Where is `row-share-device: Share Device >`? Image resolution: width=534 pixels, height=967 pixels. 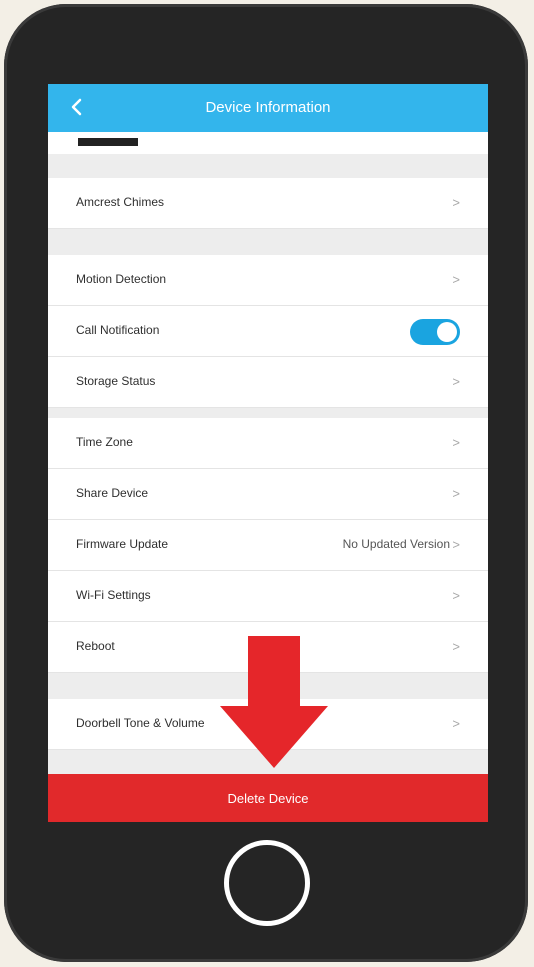 row-share-device: Share Device > is located at coordinates (268, 494).